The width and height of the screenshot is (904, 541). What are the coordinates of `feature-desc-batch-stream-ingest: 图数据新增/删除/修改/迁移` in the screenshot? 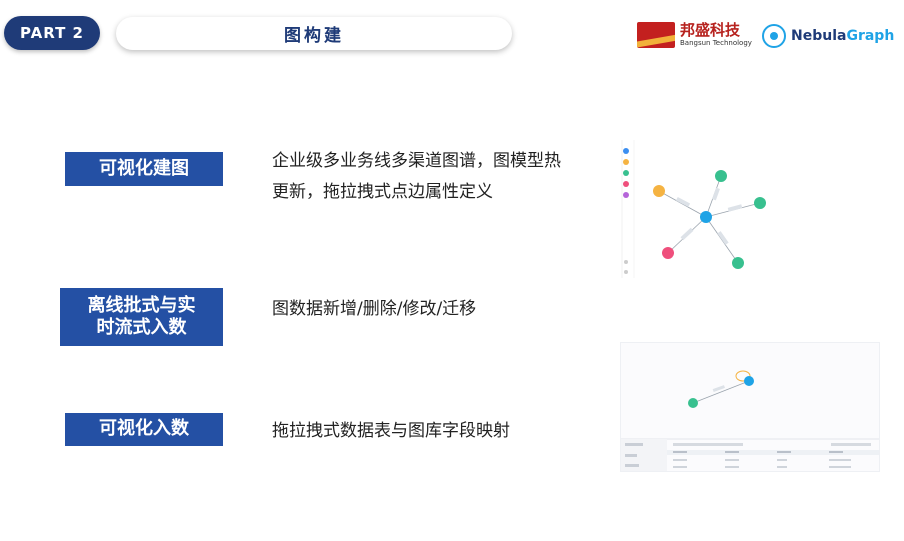 It's located at (374, 309).